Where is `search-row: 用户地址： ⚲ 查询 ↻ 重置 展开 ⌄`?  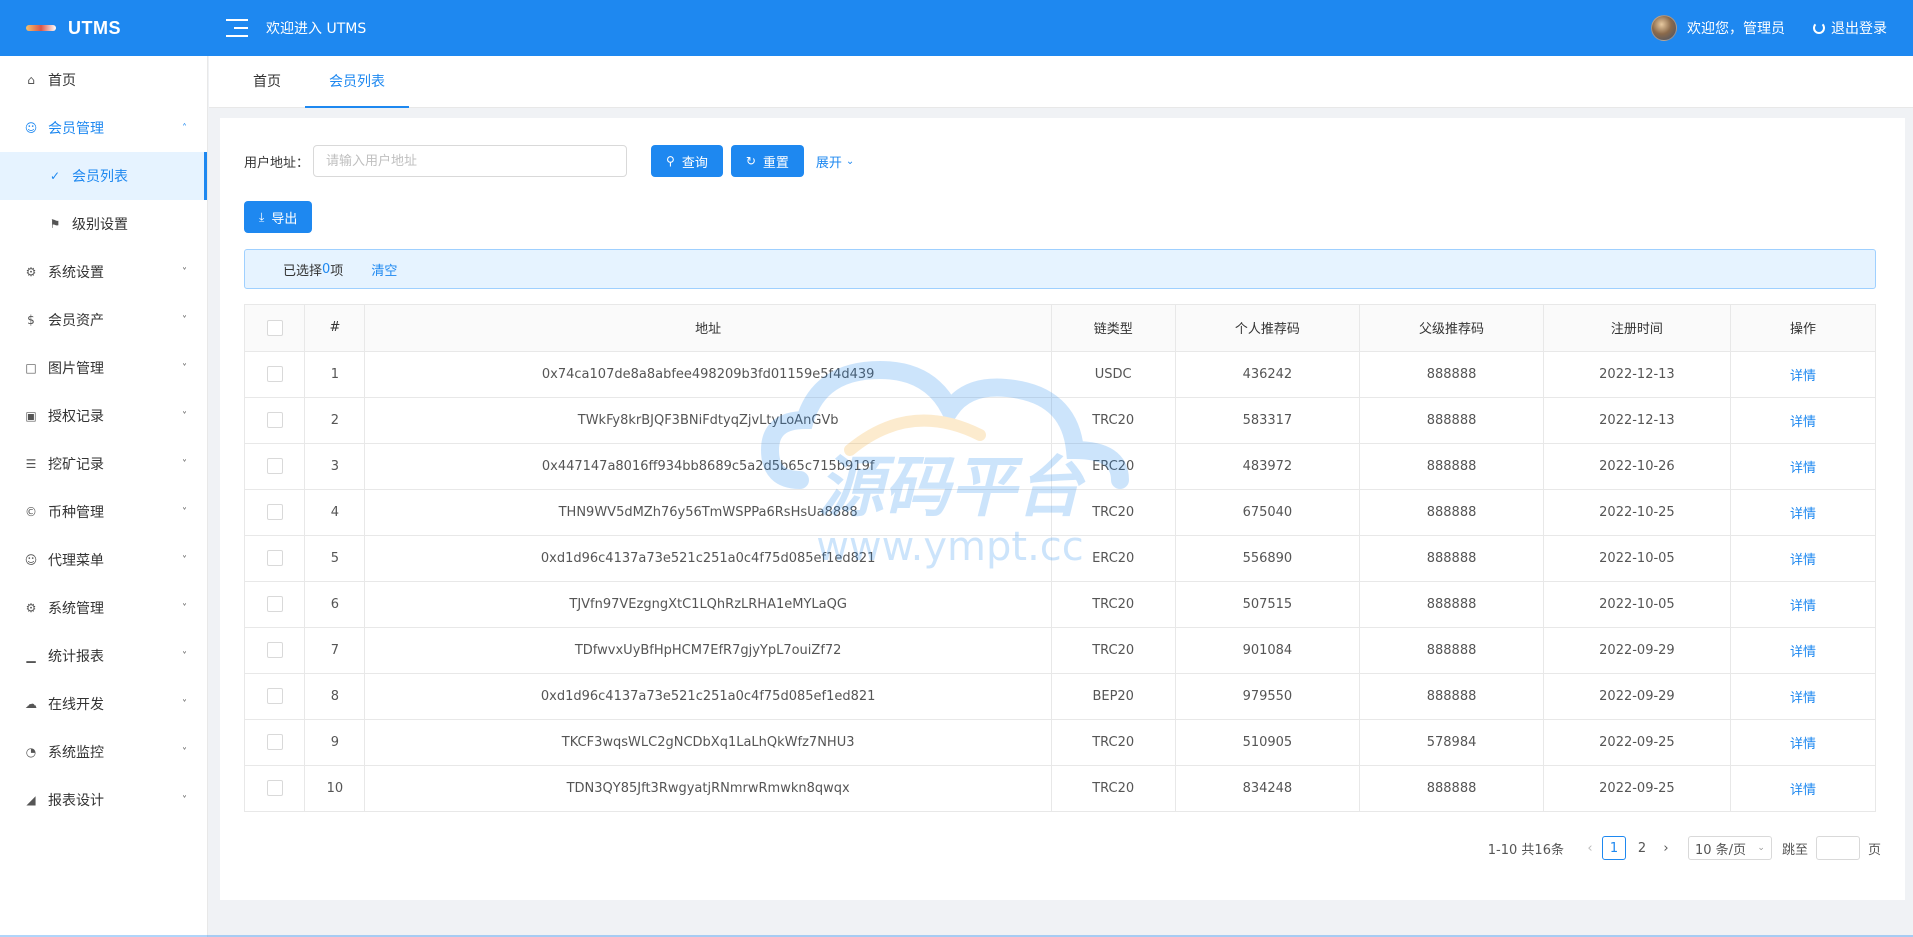
search-row: 用户地址： ⚲ 查询 ↻ 重置 展开 ⌄ is located at coordinates (549, 161).